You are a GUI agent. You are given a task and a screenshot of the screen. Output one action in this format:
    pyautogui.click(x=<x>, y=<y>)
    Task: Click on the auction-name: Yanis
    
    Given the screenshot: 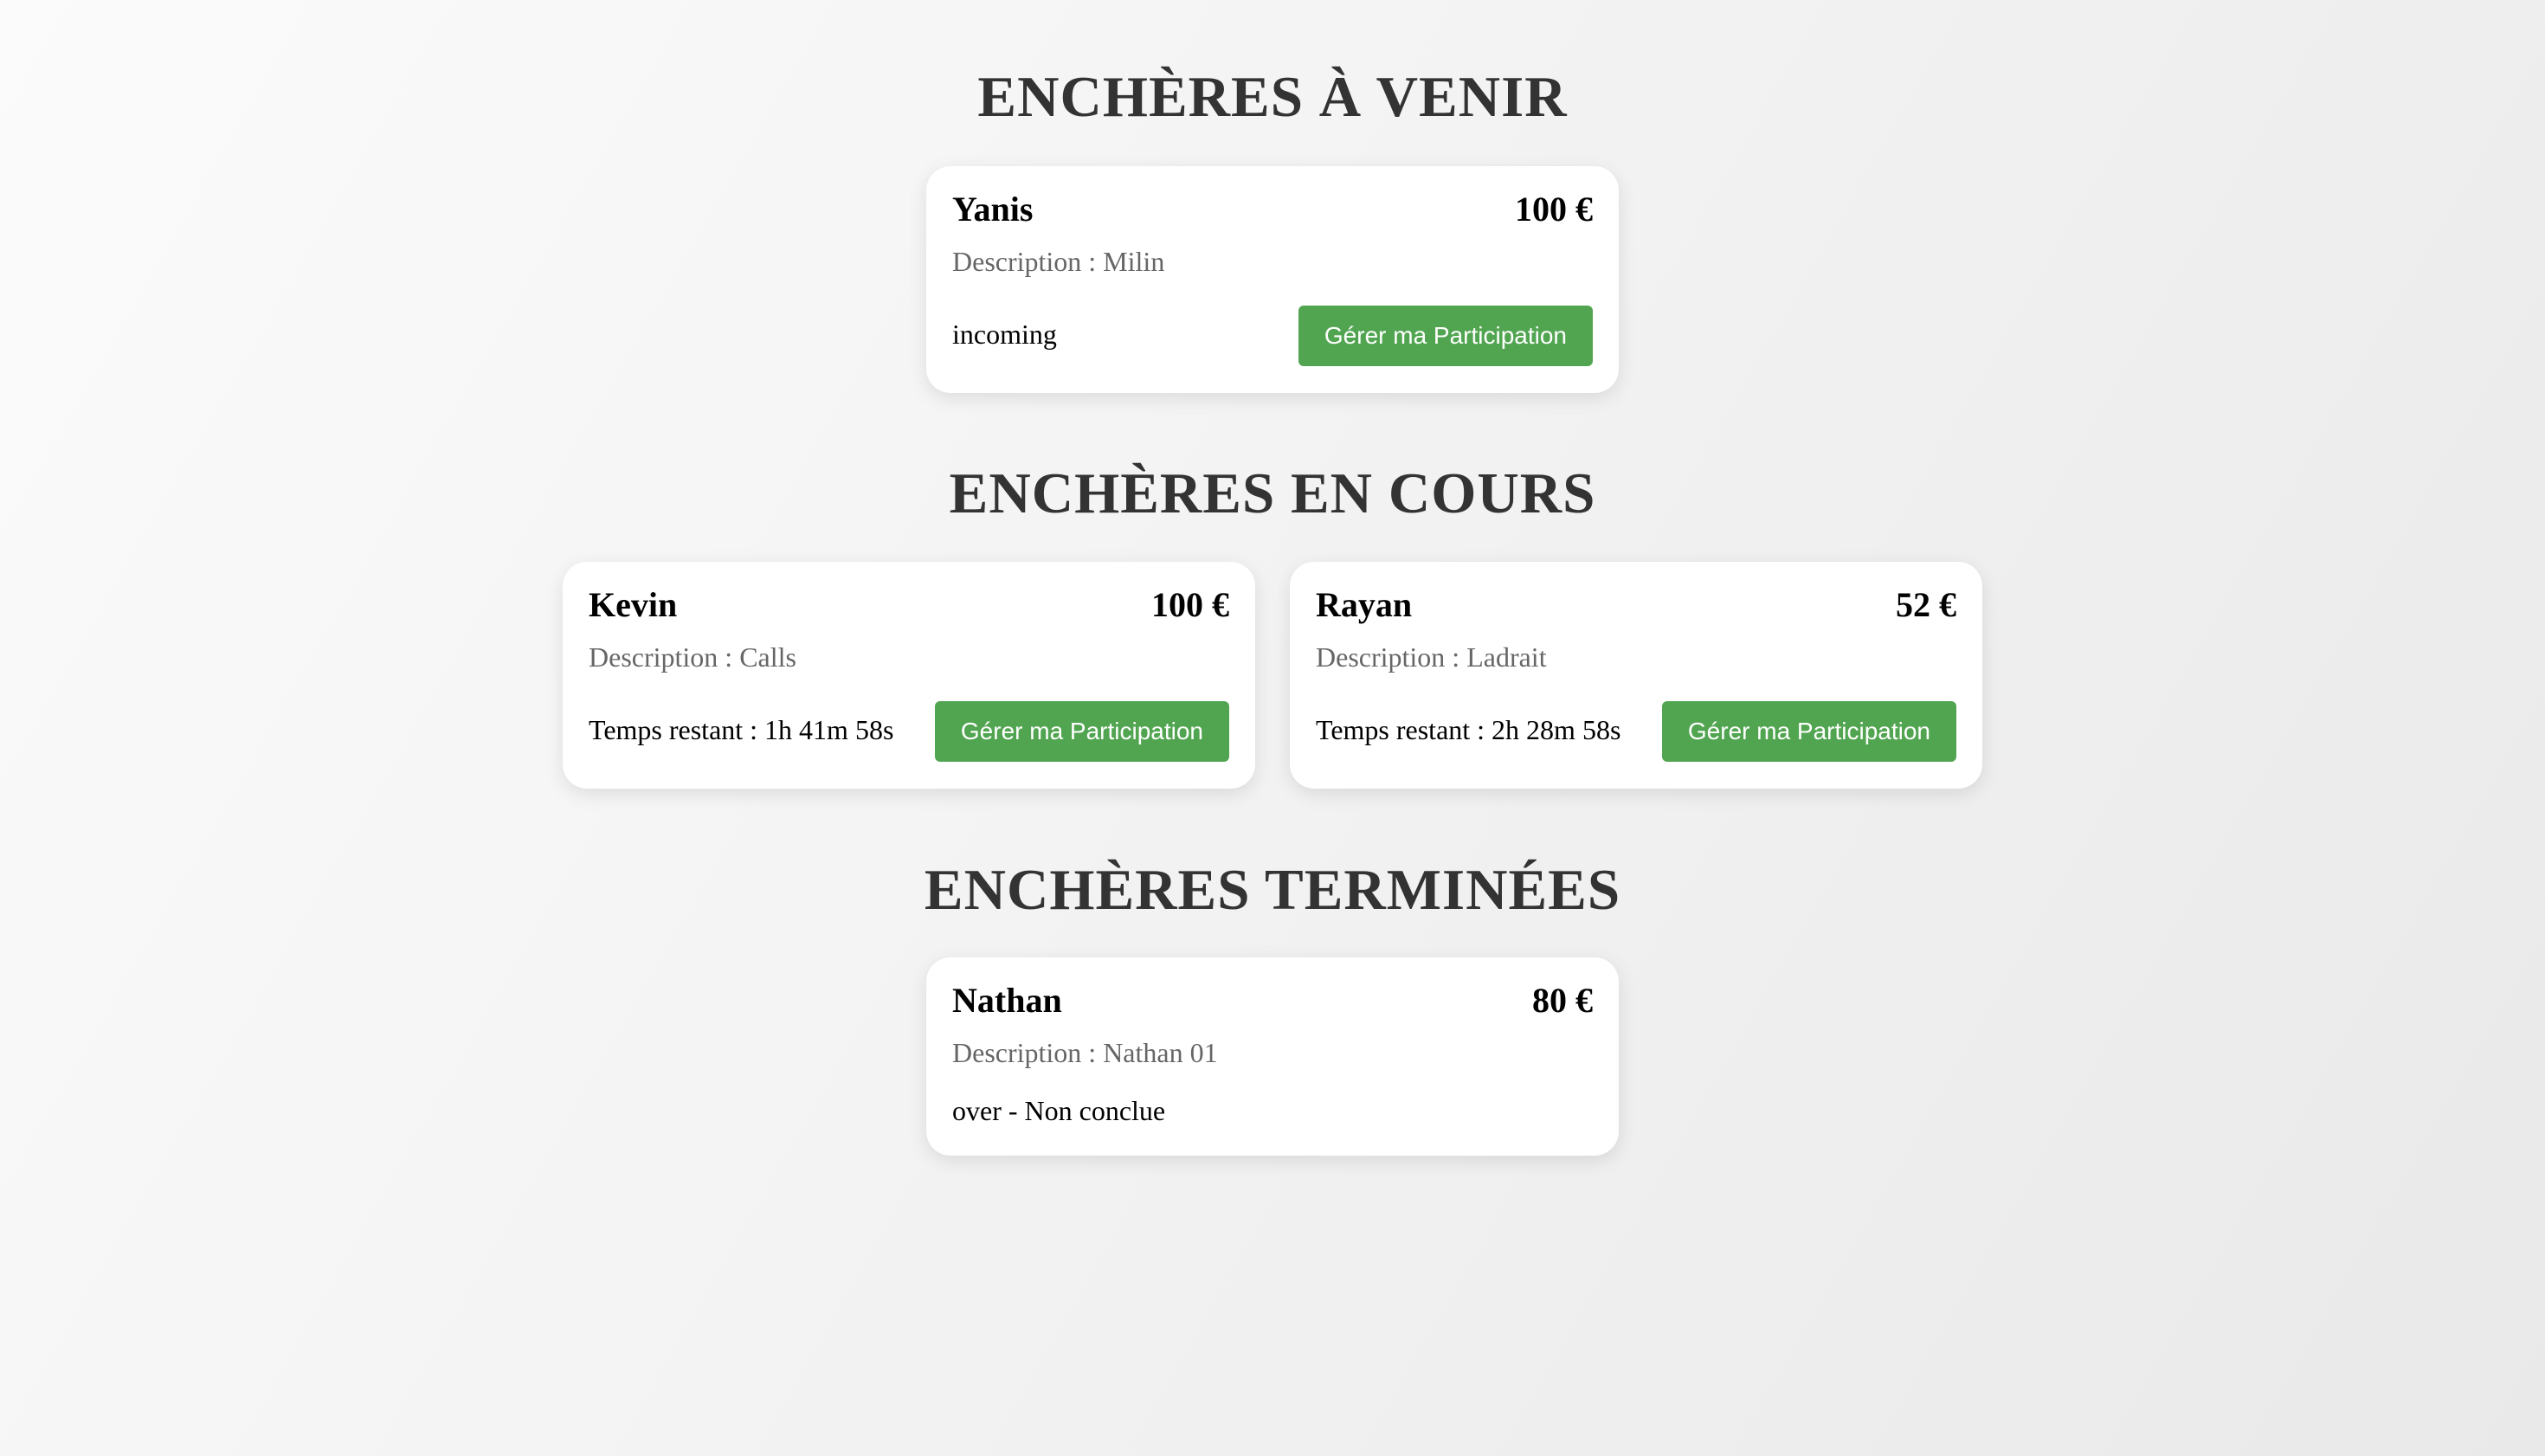 What is the action you would take?
    pyautogui.click(x=993, y=209)
    